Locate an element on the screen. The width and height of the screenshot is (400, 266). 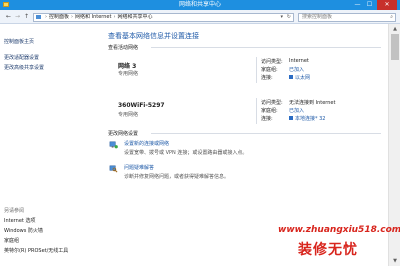
close-button: ✕ is located at coordinates (387, 5).